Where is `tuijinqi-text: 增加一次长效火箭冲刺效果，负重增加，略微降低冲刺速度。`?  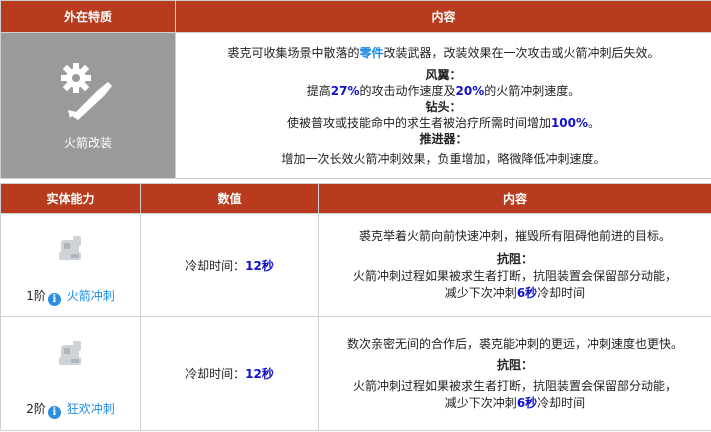 tuijinqi-text: 增加一次长效火箭冲刺效果，负重增加，略微降低冲刺速度。 is located at coordinates (443, 158).